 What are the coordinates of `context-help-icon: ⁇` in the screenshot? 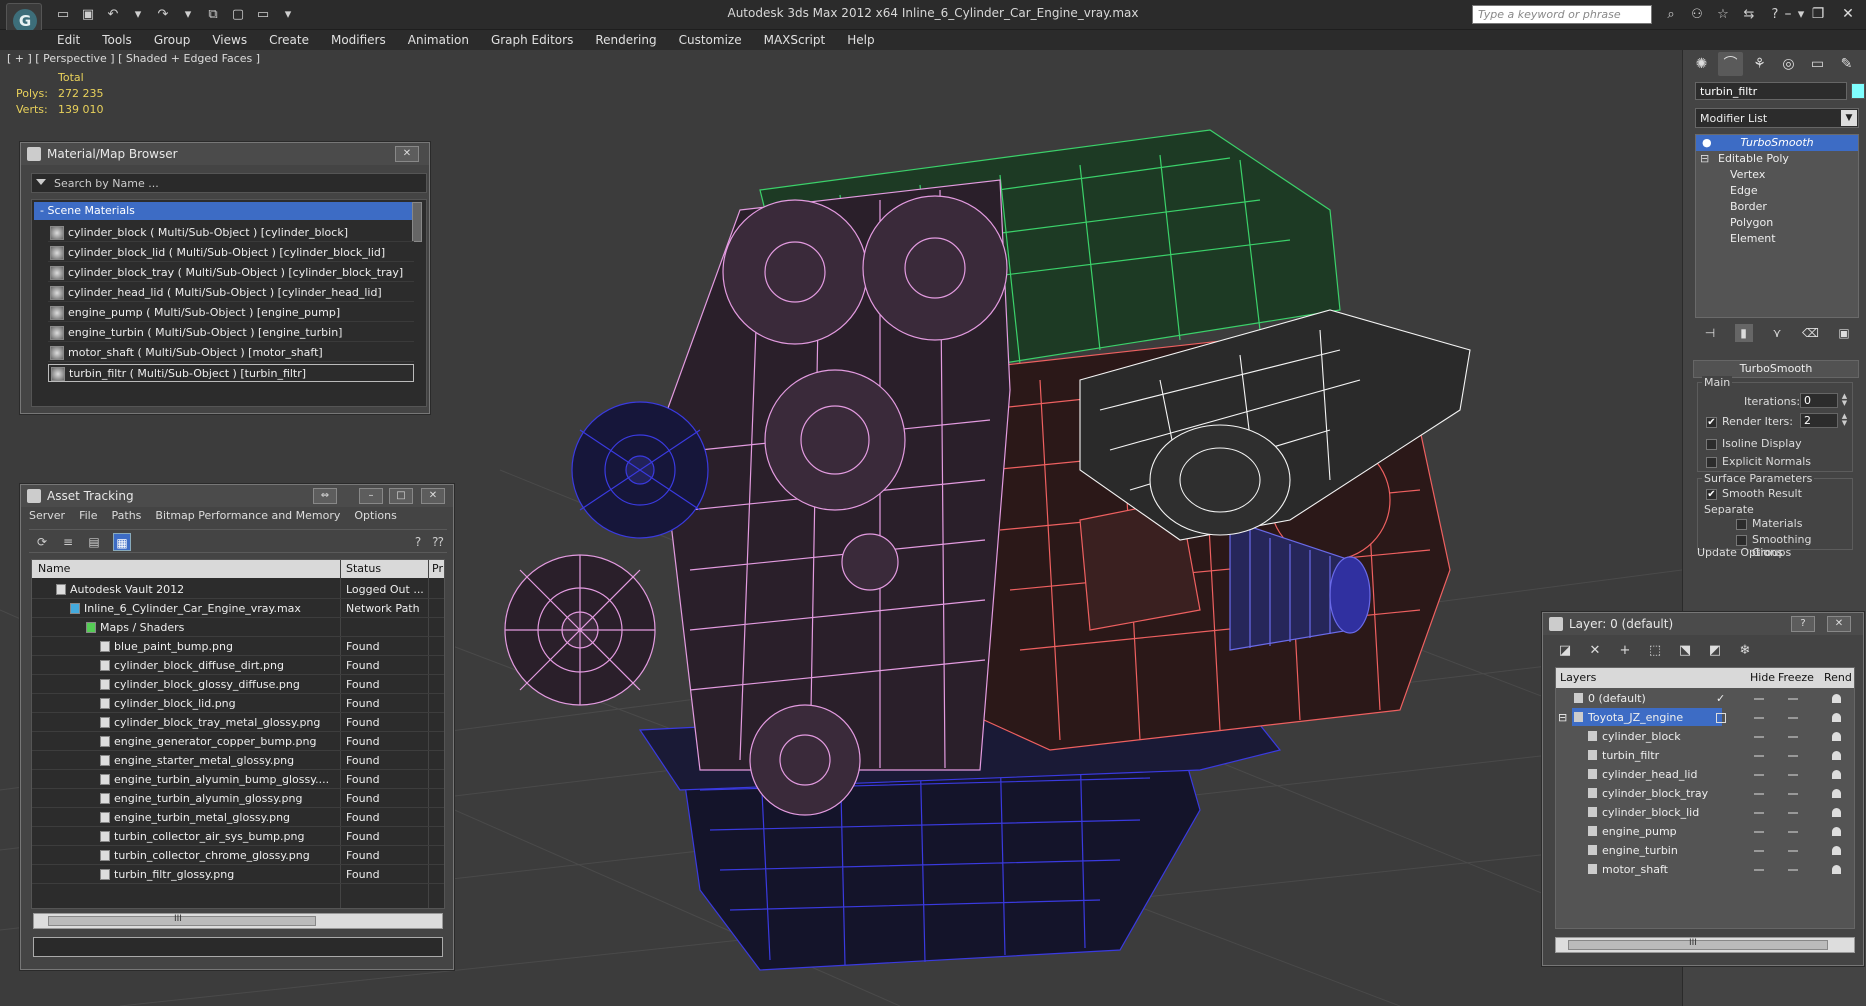 It's located at (438, 542).